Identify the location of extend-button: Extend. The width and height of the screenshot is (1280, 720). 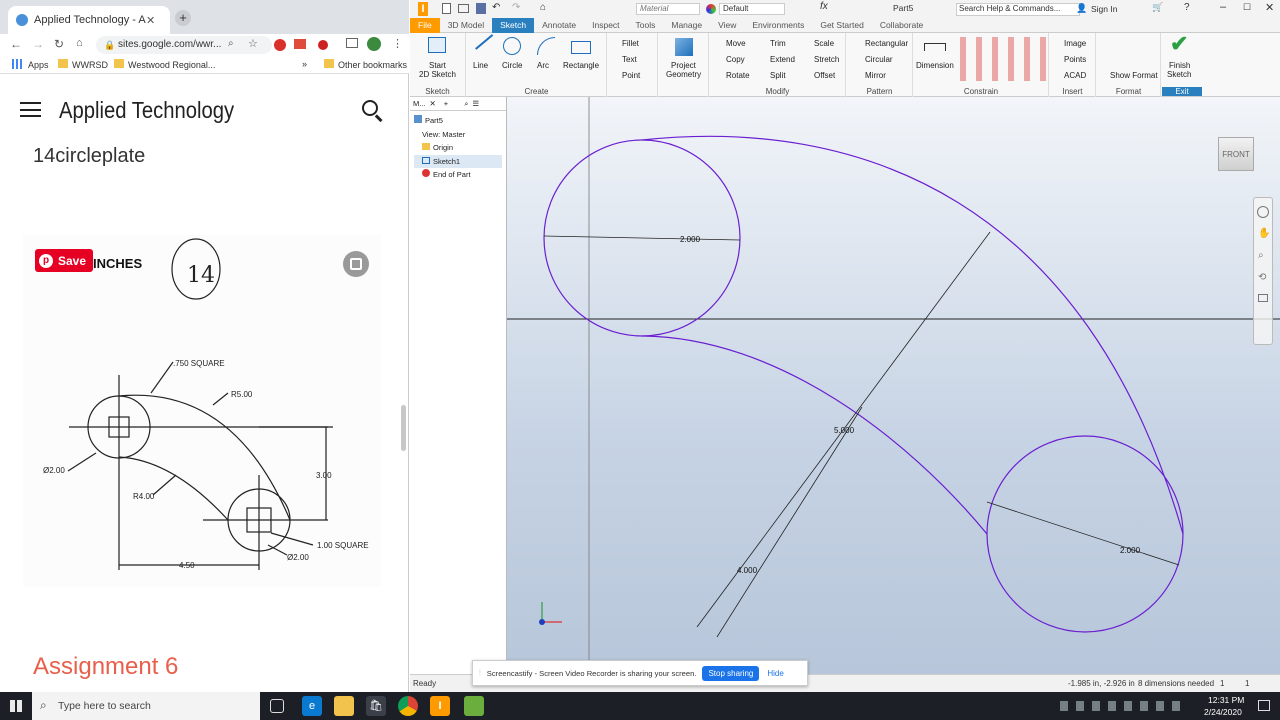
(782, 59).